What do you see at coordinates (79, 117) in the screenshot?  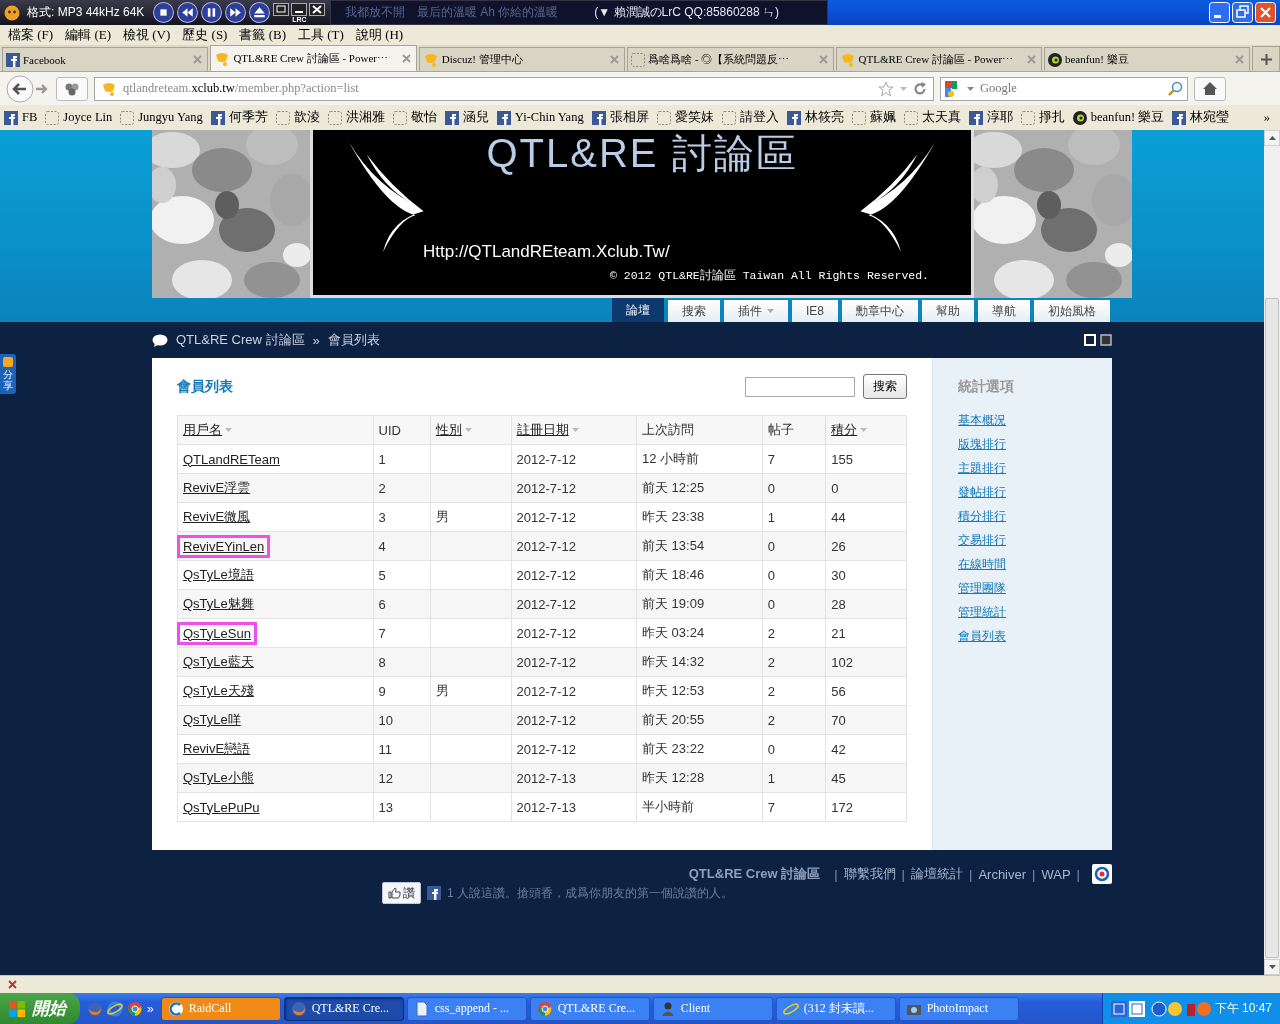 I see `bookmark-item: Joyce Lin` at bounding box center [79, 117].